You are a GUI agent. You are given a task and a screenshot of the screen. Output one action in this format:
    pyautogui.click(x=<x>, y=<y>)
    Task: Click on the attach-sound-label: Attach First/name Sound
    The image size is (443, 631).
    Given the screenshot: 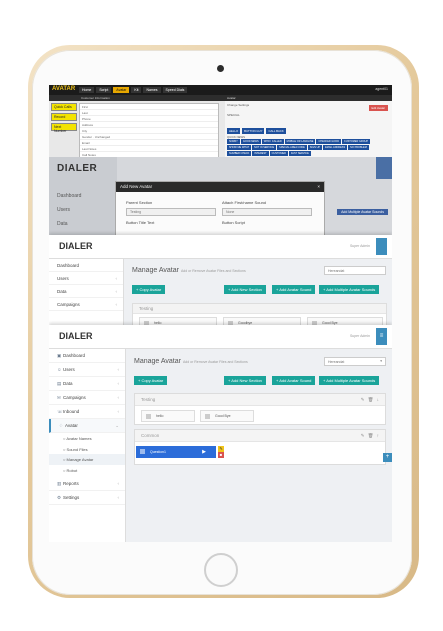 What is the action you would take?
    pyautogui.click(x=244, y=202)
    